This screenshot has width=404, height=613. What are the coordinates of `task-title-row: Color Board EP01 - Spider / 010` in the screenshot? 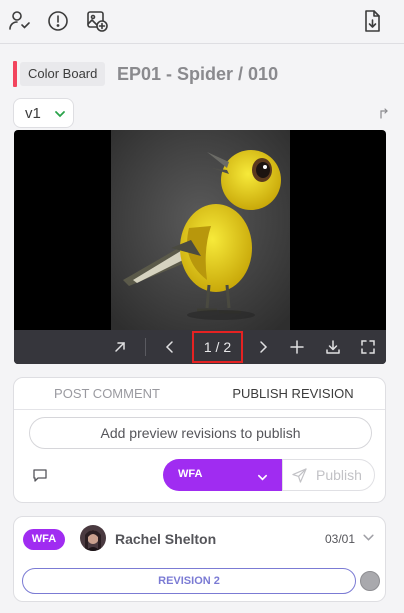 It's located at (202, 74).